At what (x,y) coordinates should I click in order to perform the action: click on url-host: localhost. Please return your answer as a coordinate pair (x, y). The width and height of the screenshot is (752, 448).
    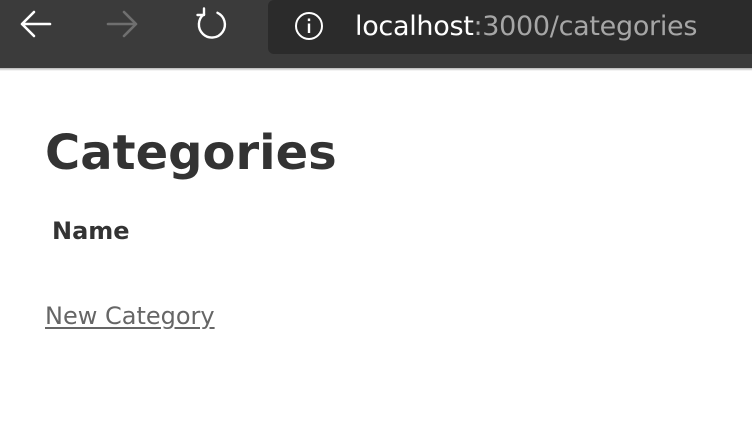
    Looking at the image, I should click on (414, 26).